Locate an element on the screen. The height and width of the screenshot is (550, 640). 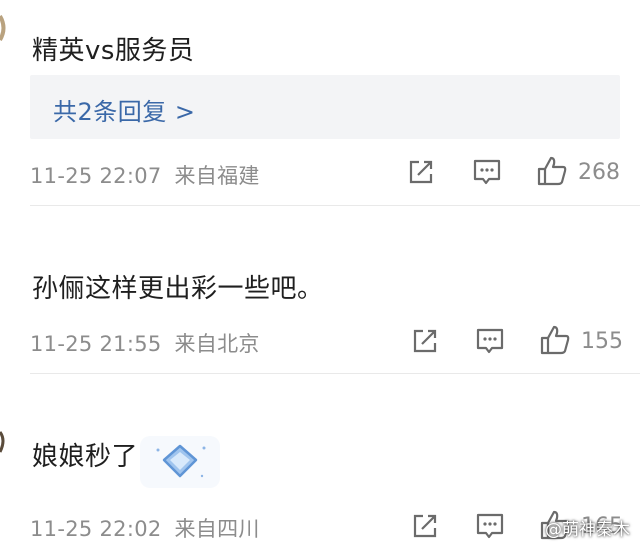
replies-label: 共2条回复 > is located at coordinates (124, 112).